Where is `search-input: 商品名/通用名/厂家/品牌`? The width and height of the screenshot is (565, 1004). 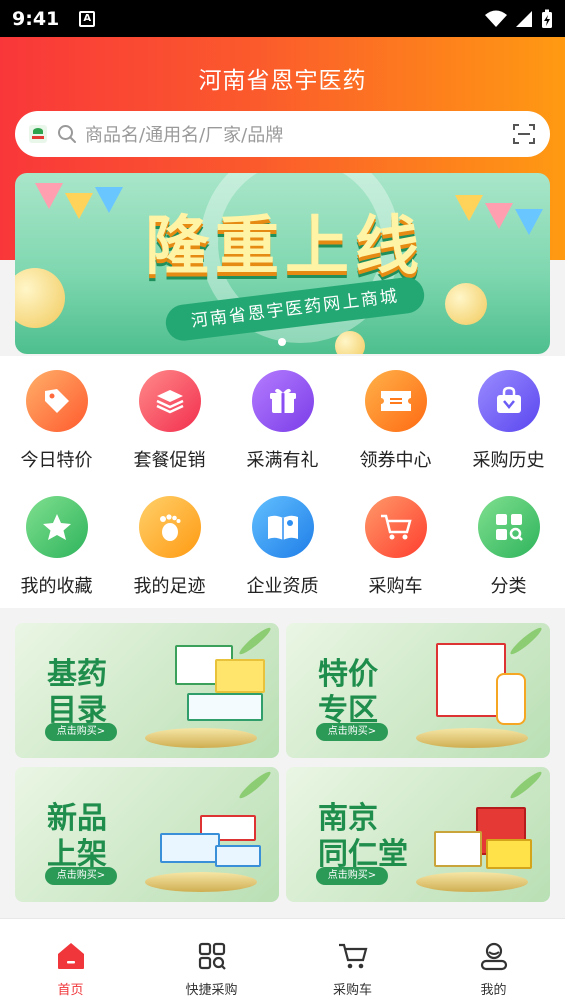 search-input: 商品名/通用名/厂家/品牌 is located at coordinates (184, 134).